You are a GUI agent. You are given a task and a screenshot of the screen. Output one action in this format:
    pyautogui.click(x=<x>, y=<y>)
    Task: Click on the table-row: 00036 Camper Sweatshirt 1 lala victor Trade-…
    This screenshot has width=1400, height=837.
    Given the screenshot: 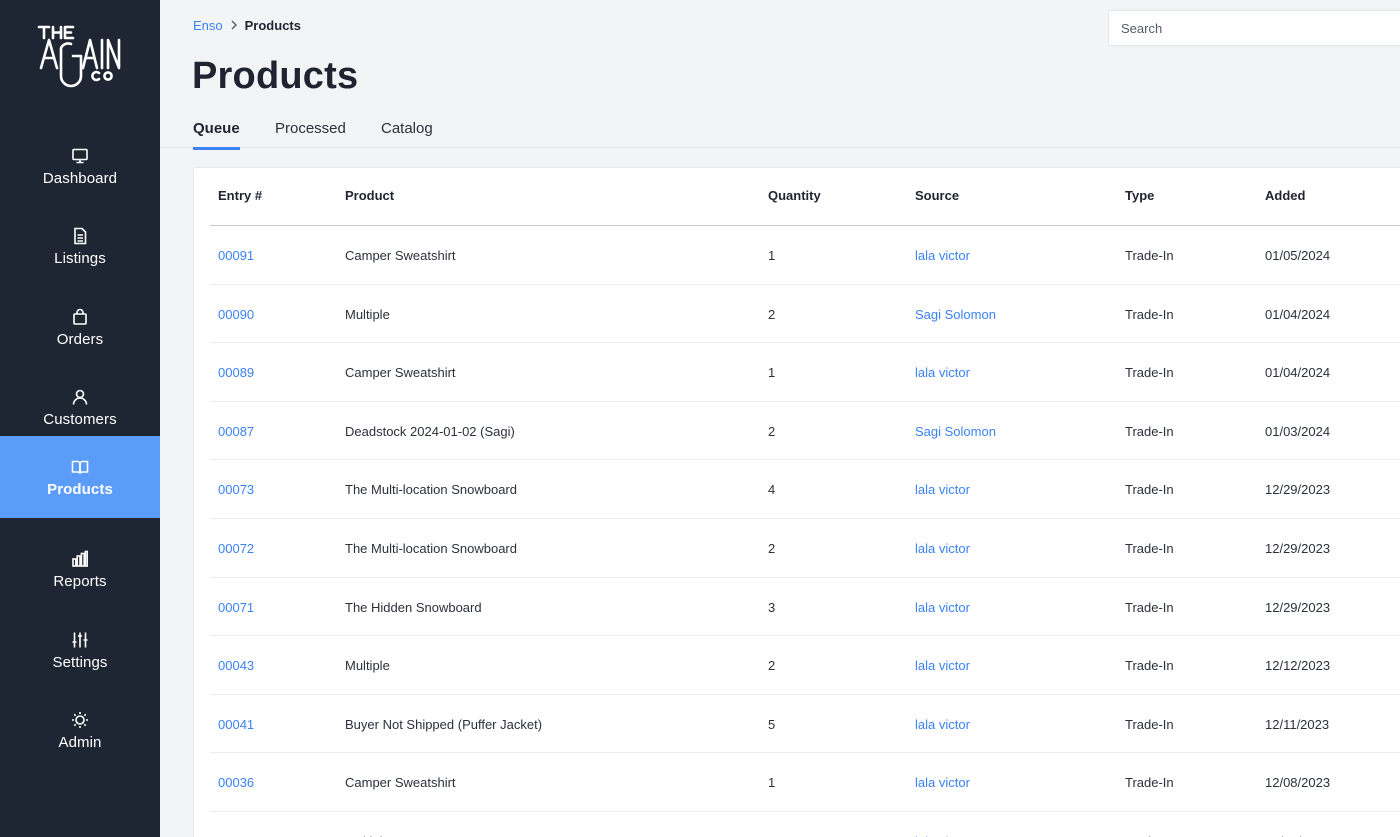 What is the action you would take?
    pyautogui.click(x=805, y=782)
    